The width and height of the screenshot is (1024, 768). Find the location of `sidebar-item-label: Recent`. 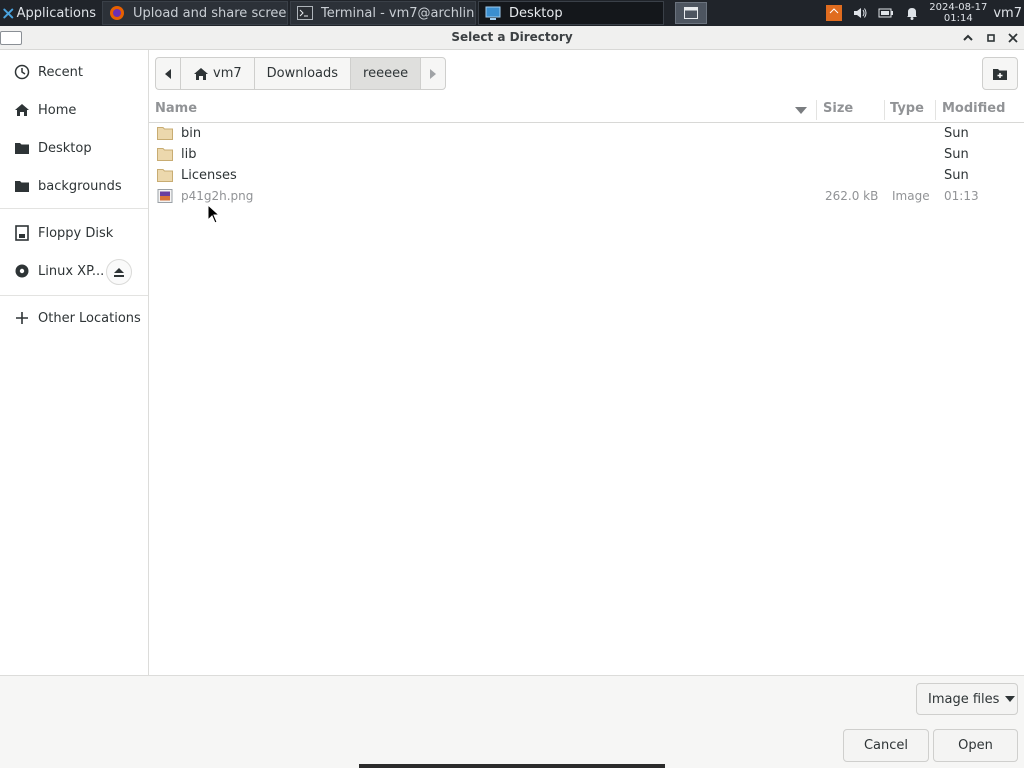

sidebar-item-label: Recent is located at coordinates (60, 72).